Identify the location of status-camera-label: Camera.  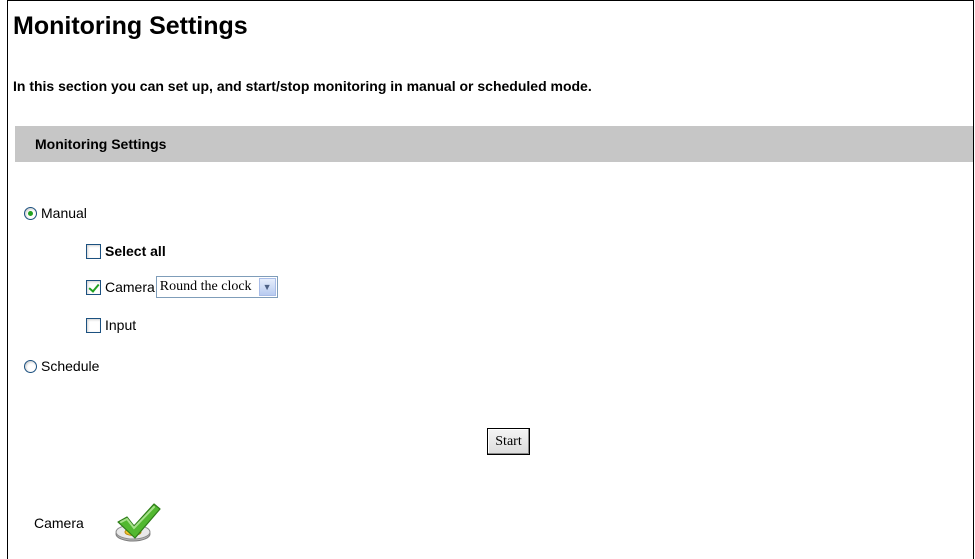
(59, 523).